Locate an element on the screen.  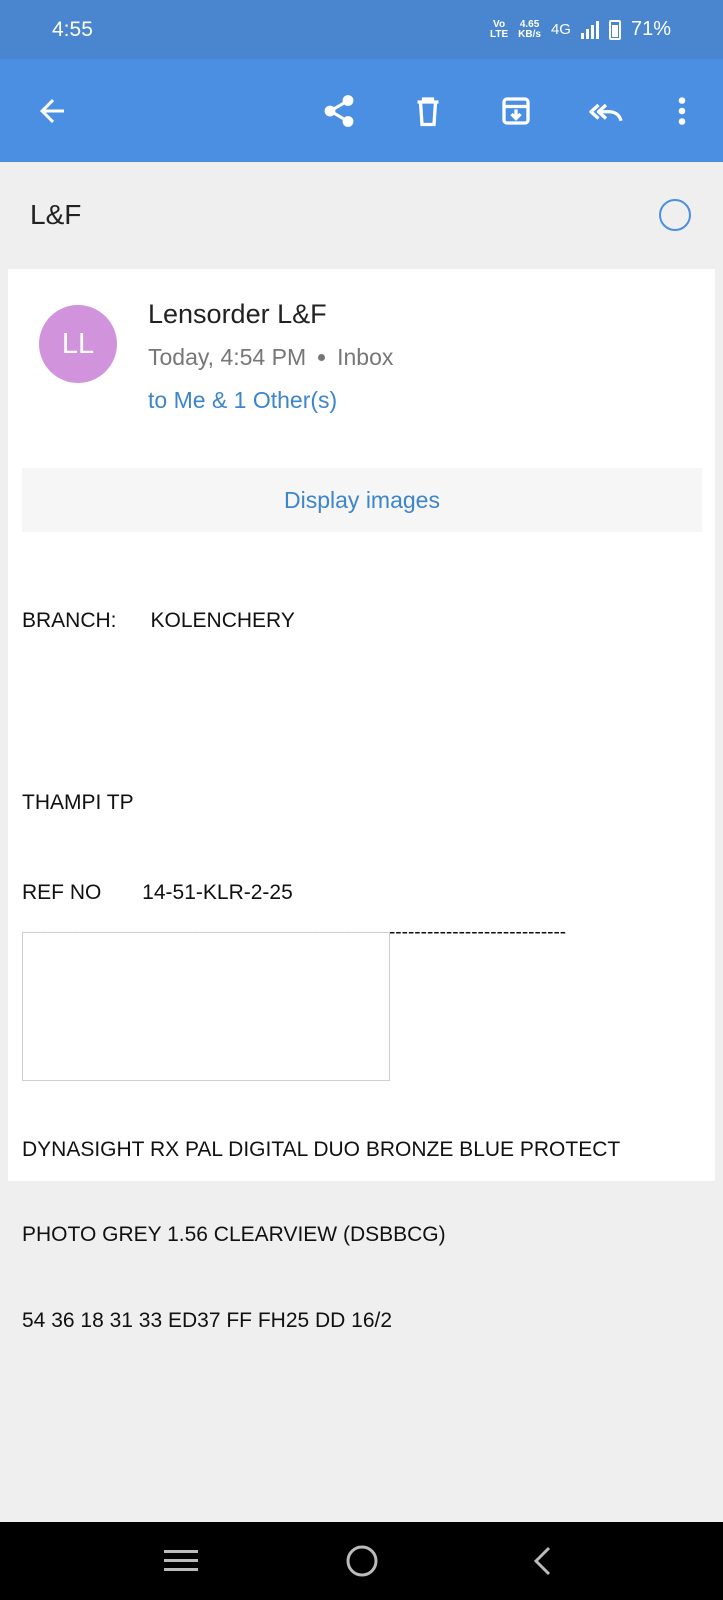
display-images-button: Display images is located at coordinates (362, 500).